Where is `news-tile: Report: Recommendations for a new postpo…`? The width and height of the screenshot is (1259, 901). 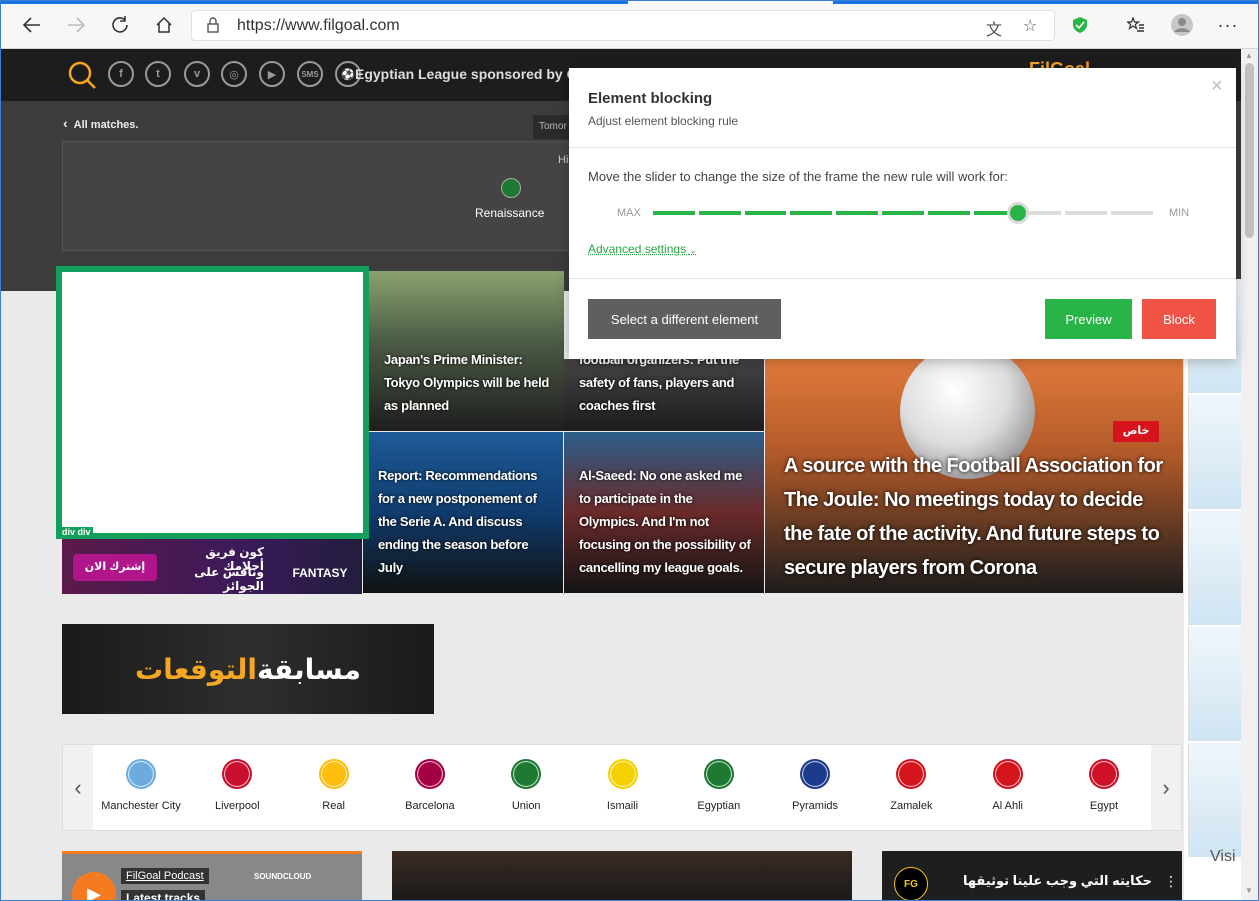 news-tile: Report: Recommendations for a new postpo… is located at coordinates (463, 512).